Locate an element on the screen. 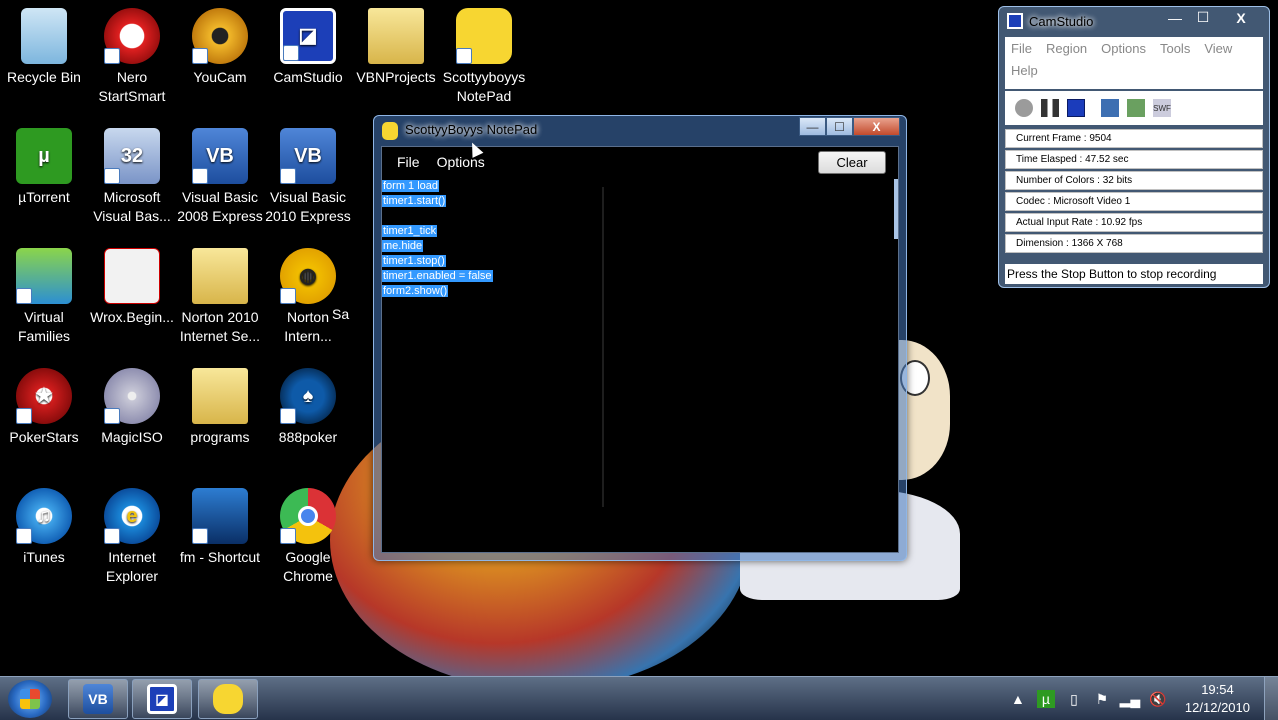  text-line: timer1.start() is located at coordinates (414, 201).